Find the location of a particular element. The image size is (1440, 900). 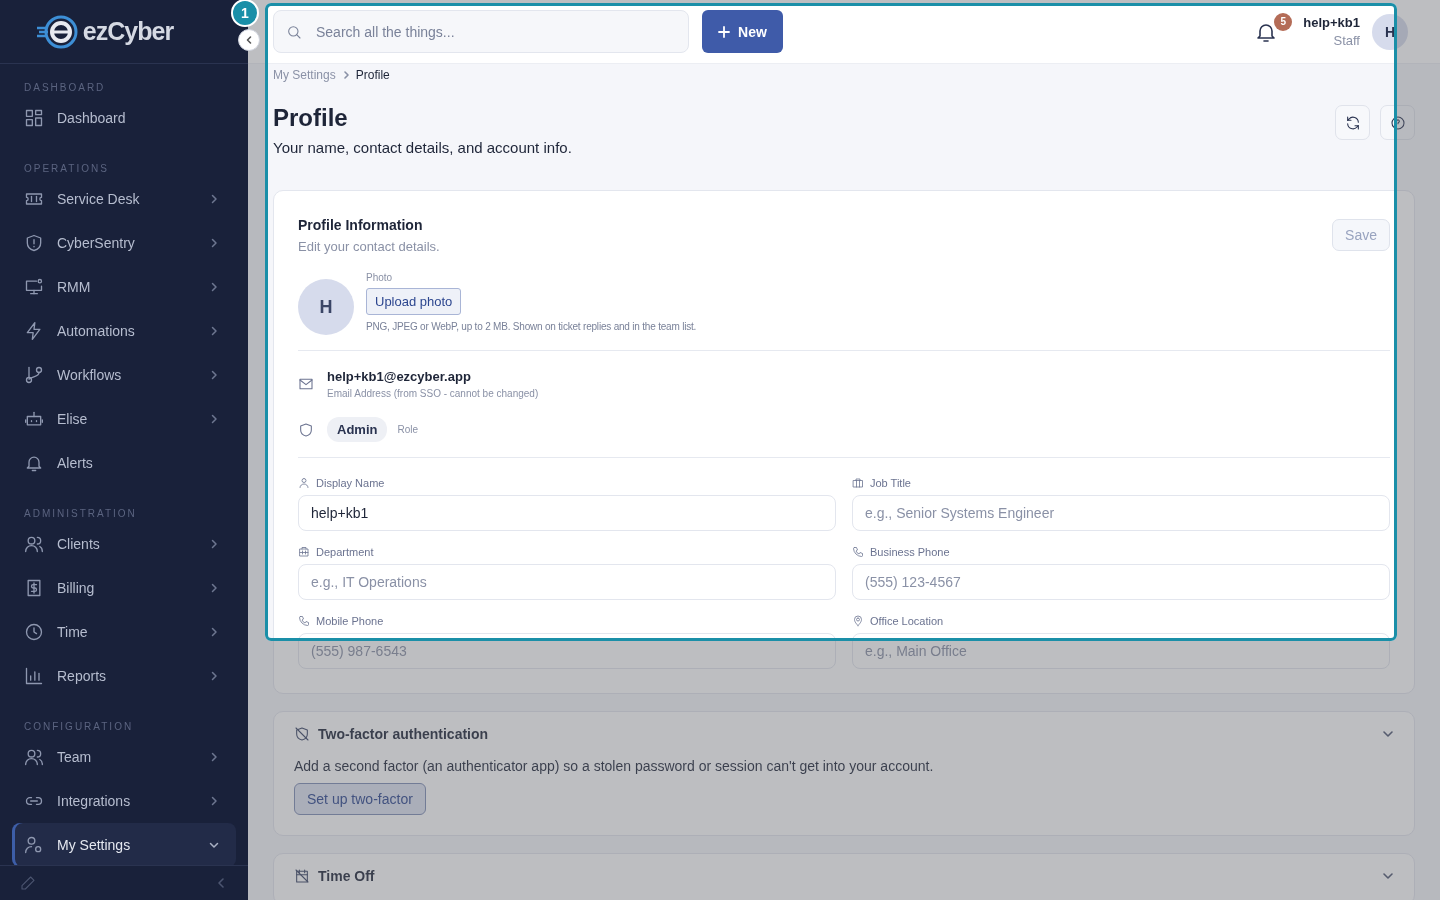

building-icon is located at coordinates (304, 552).